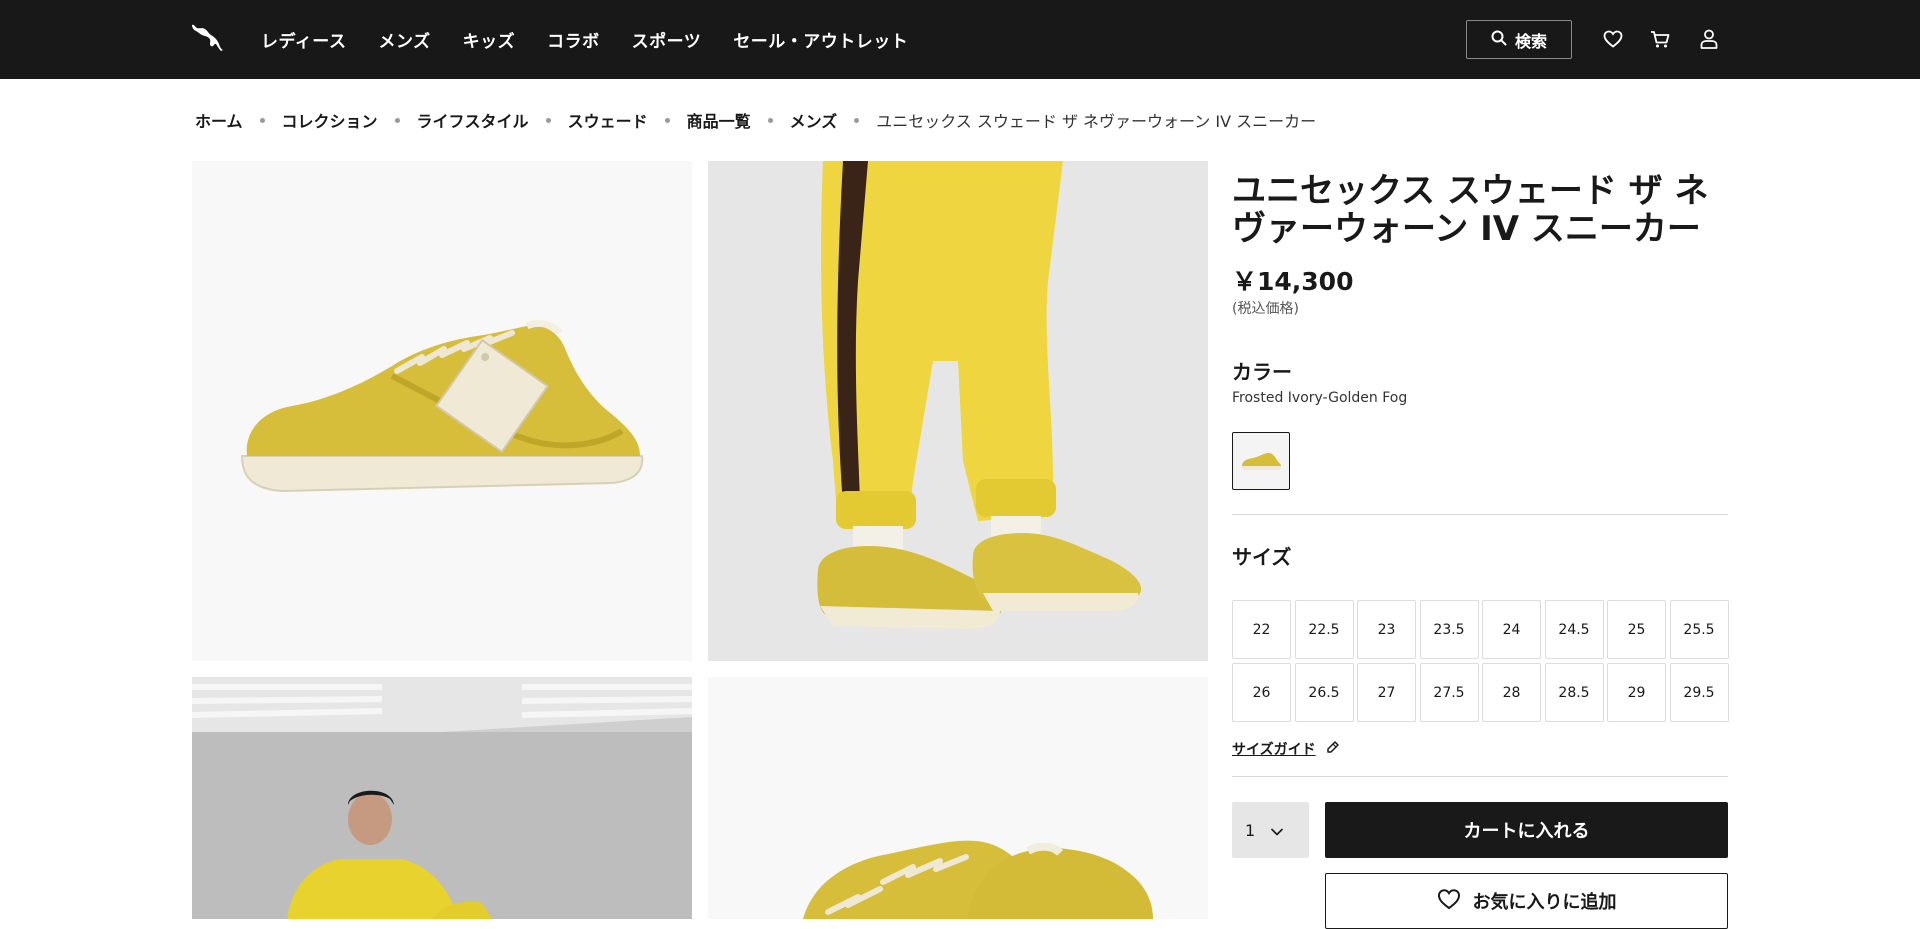  Describe the element at coordinates (667, 39) in the screenshot. I see `nav-item-sports: スポーツ` at that location.